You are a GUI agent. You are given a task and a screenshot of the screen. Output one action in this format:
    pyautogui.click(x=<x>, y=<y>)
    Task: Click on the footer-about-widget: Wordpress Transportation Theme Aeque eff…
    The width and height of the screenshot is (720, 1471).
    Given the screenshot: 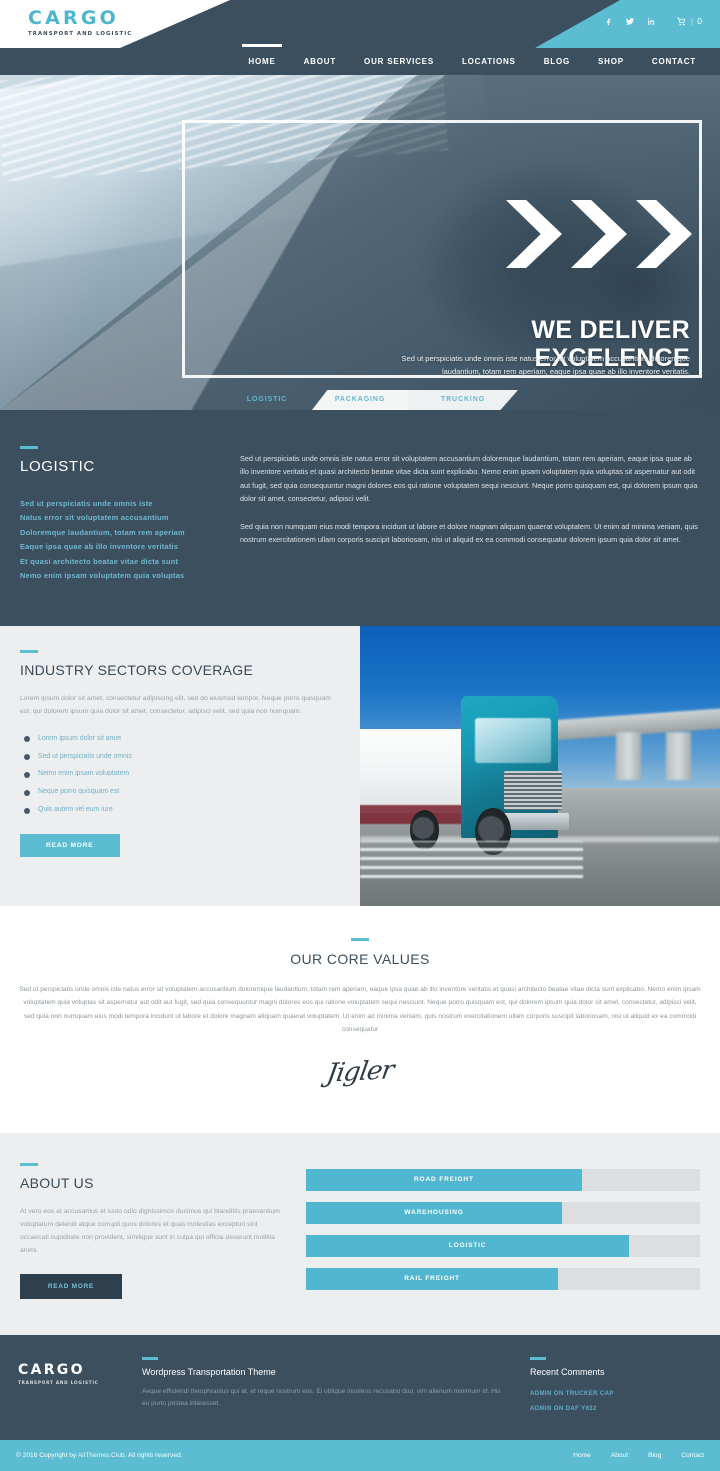 What is the action you would take?
    pyautogui.click(x=322, y=1386)
    